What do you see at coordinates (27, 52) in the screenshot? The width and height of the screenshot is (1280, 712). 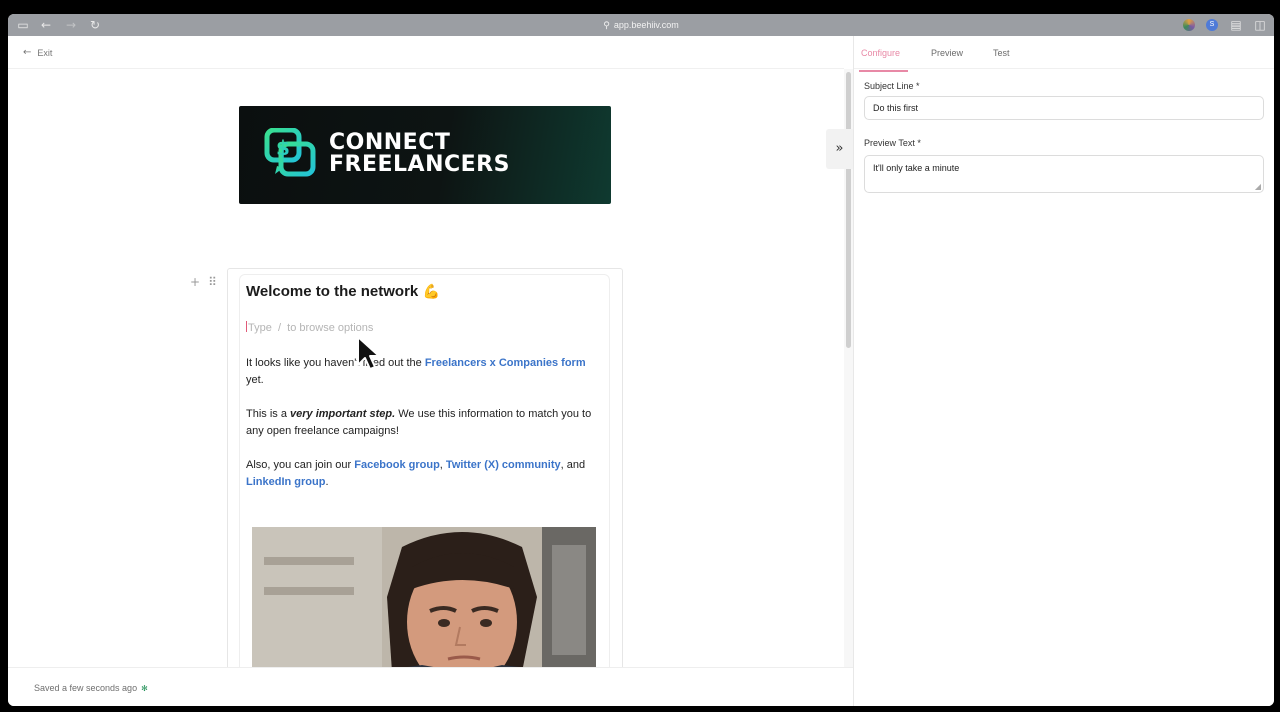 I see `arrow-left-icon: ←` at bounding box center [27, 52].